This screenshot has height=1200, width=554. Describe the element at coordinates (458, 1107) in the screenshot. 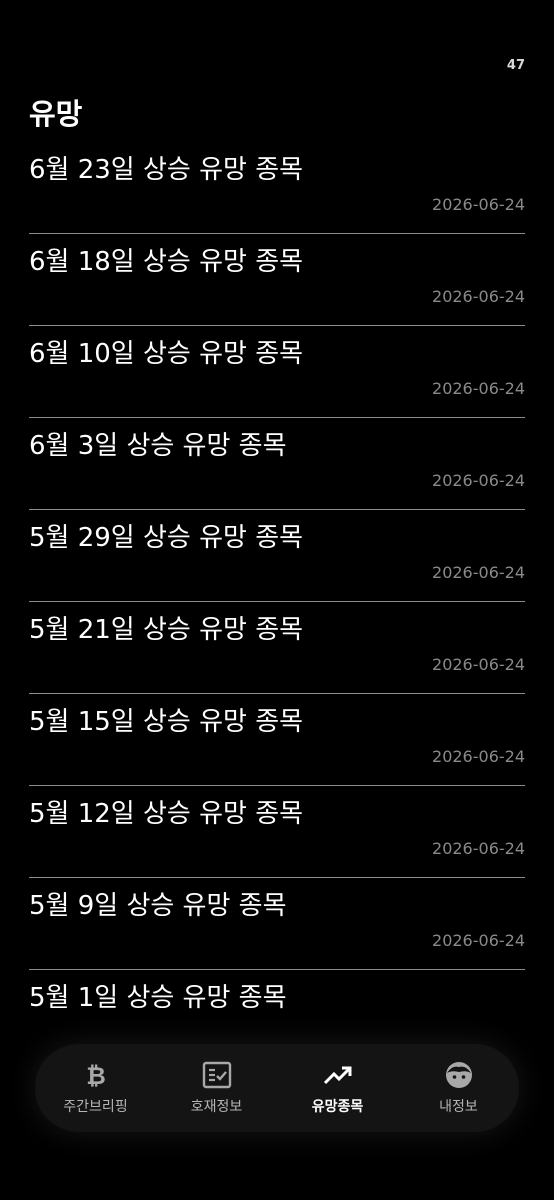

I see `nav-label: 내정보` at that location.